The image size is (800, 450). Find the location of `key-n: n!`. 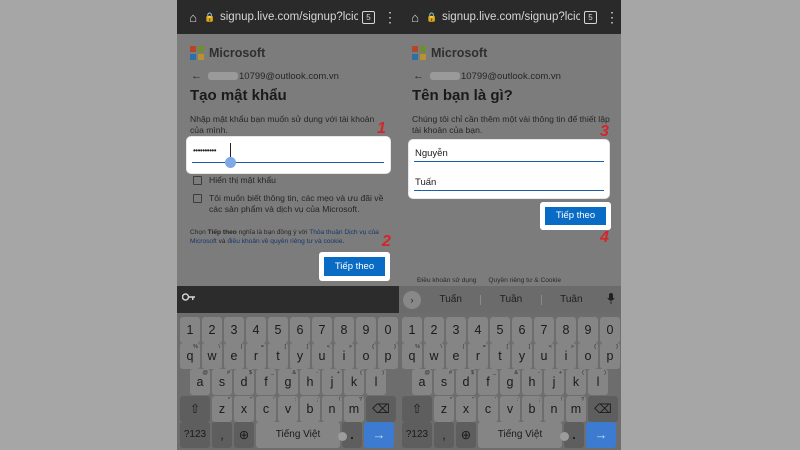

key-n: n! is located at coordinates (554, 409).